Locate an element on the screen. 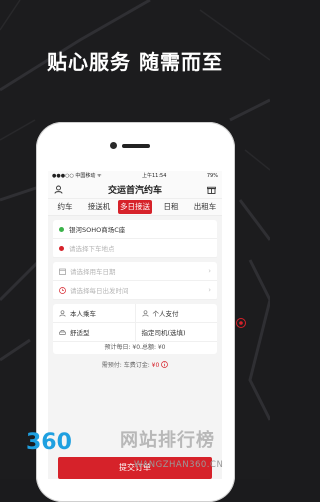  car-driver-row: 舒适型 指定司机(选填) is located at coordinates (135, 332).